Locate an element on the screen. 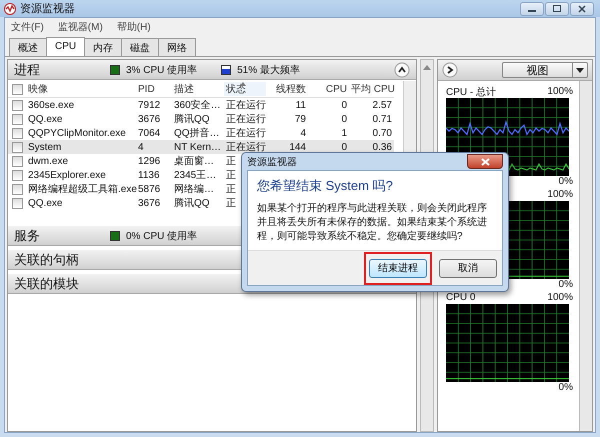  table-cell: 2345Explorer.exe is located at coordinates (67, 175).